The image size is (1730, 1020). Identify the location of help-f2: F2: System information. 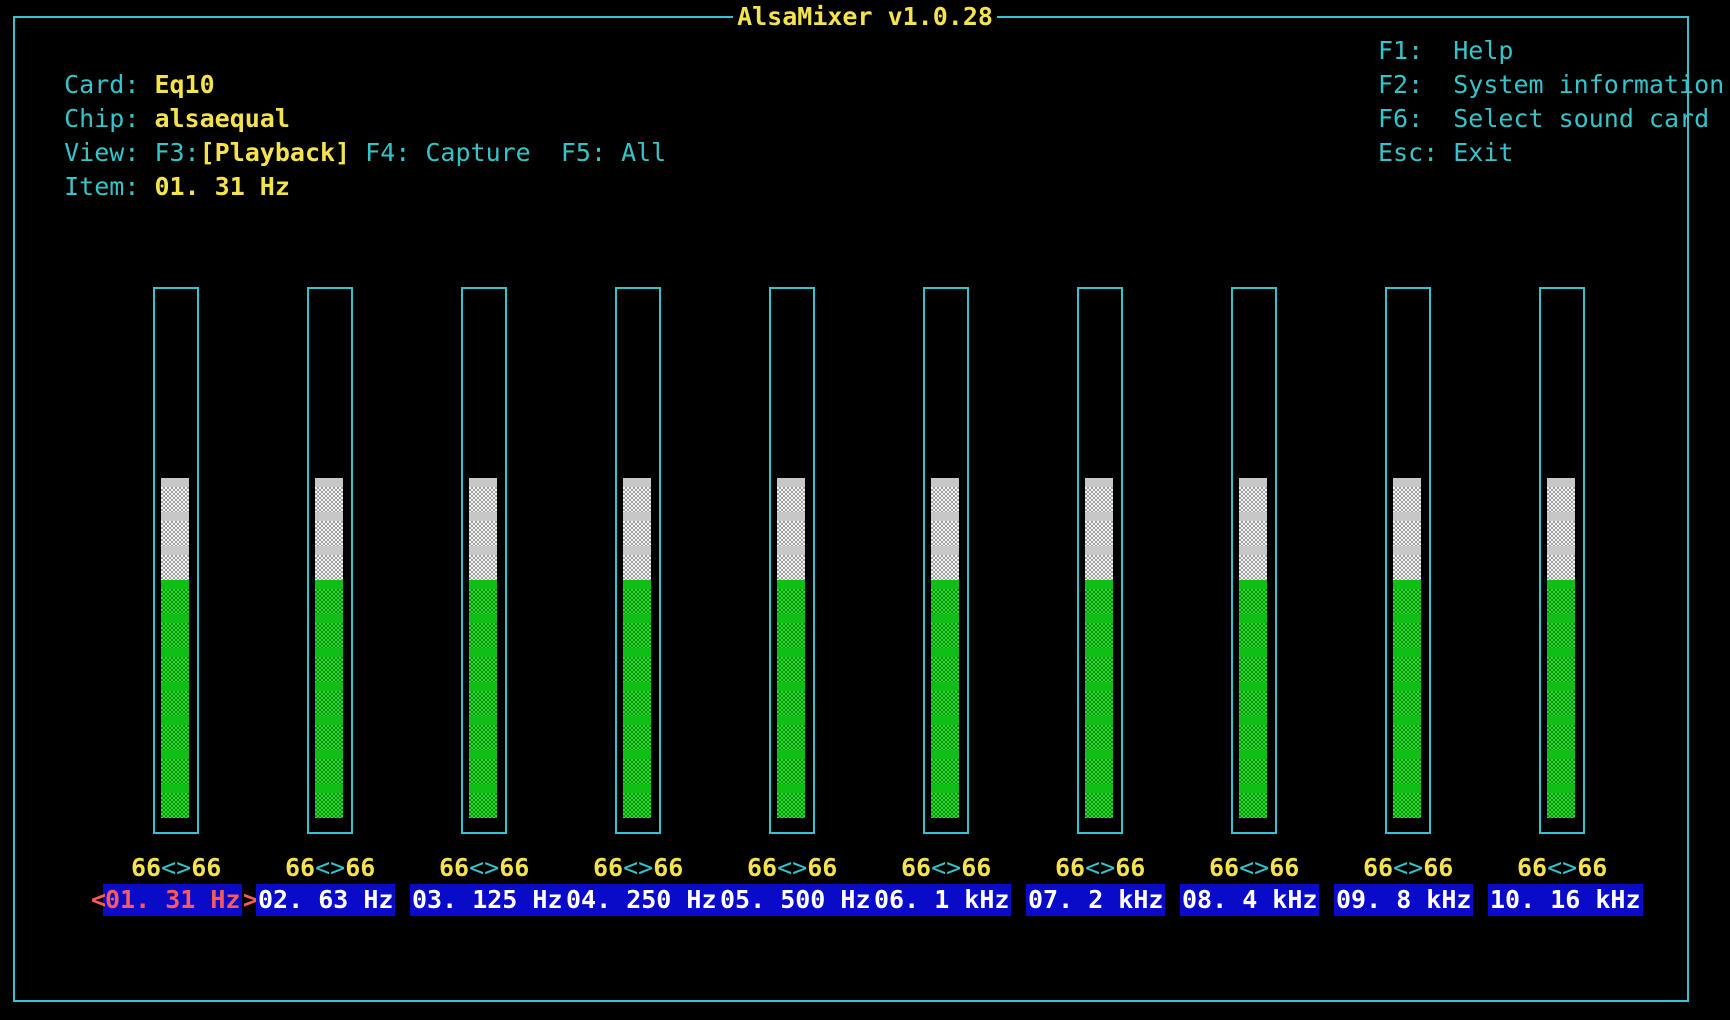
(1551, 85).